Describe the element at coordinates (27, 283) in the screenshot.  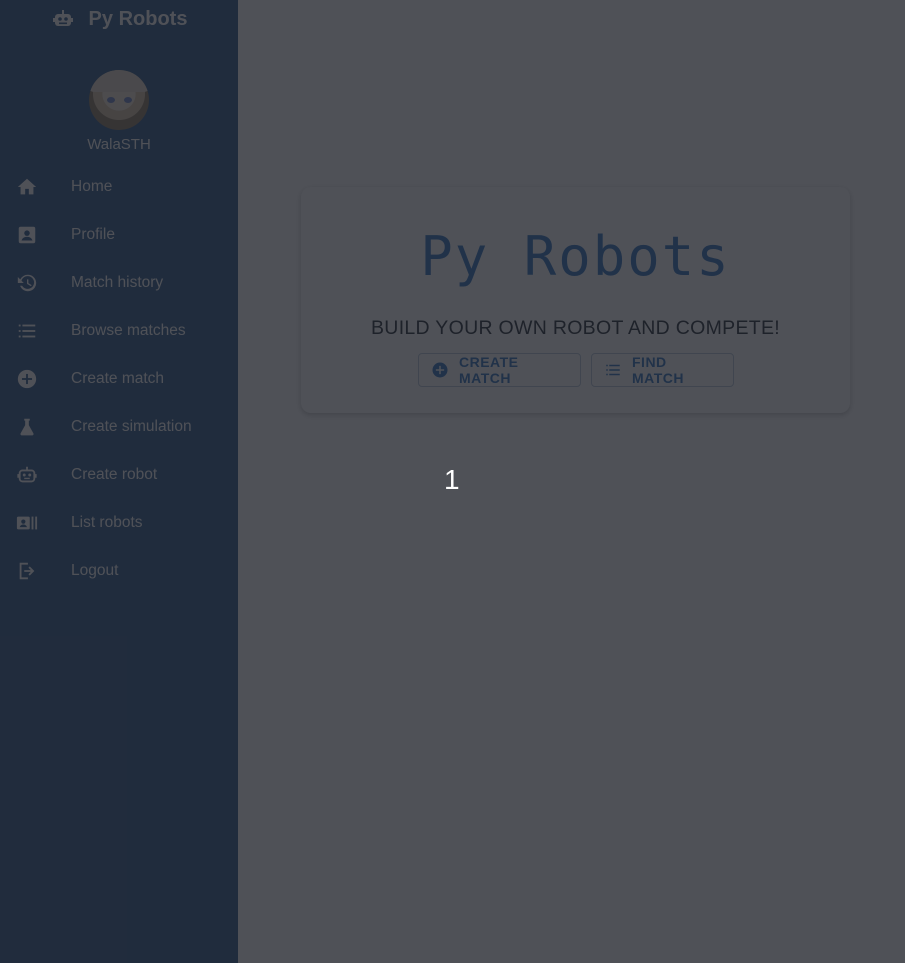
I see `history-icon` at that location.